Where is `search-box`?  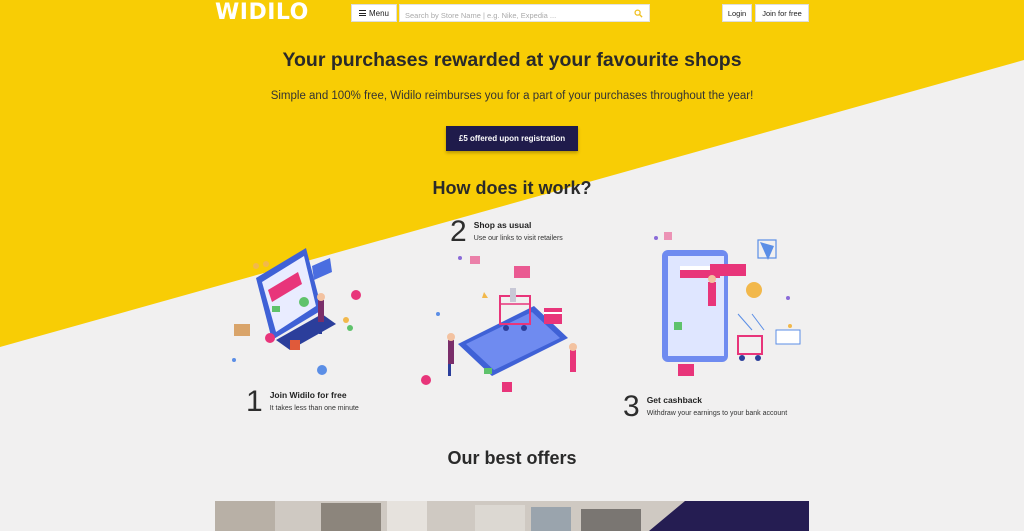
search-box is located at coordinates (524, 14).